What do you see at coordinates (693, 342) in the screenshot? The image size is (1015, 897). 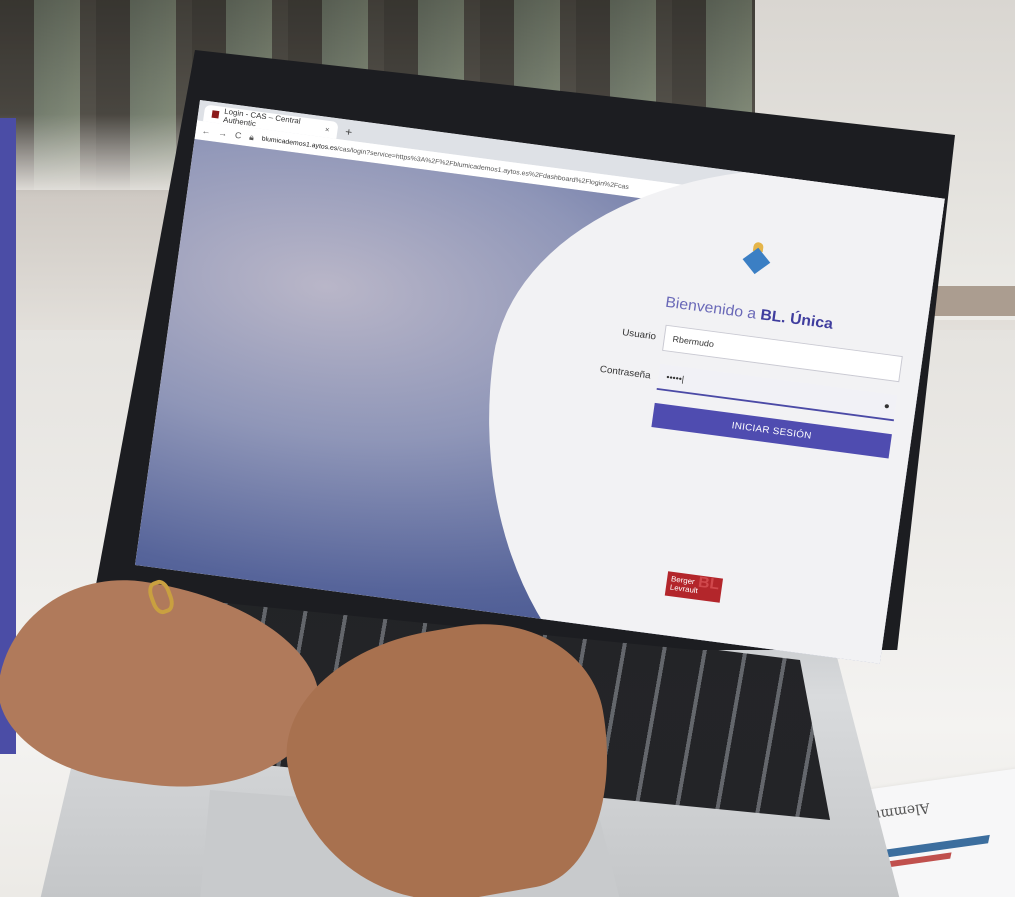 I see `username-value: Rbermudo` at bounding box center [693, 342].